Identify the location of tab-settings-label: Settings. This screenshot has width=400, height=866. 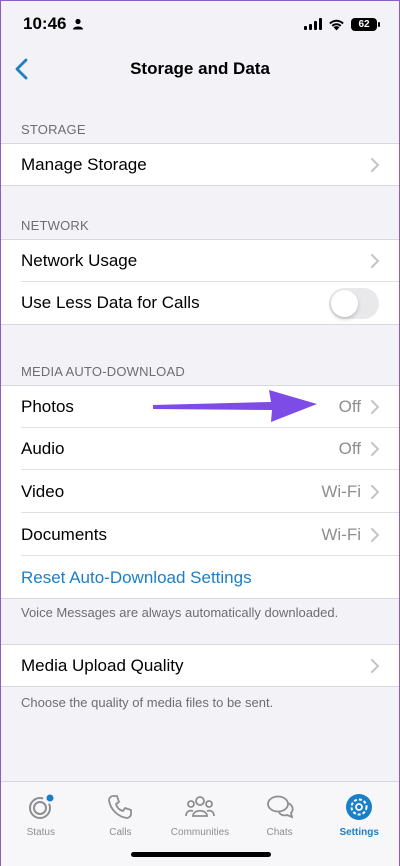
(359, 832).